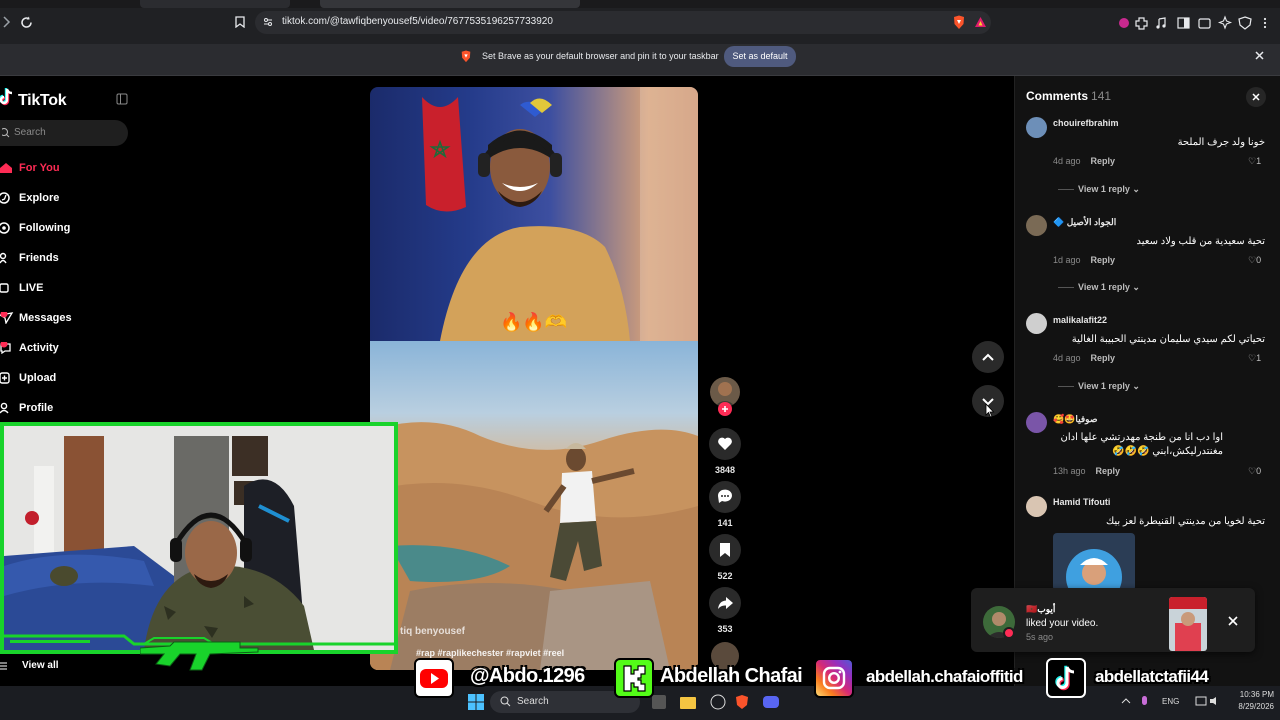 This screenshot has height=720, width=1280. Describe the element at coordinates (7, 22) in the screenshot. I see `forward-icon` at that location.